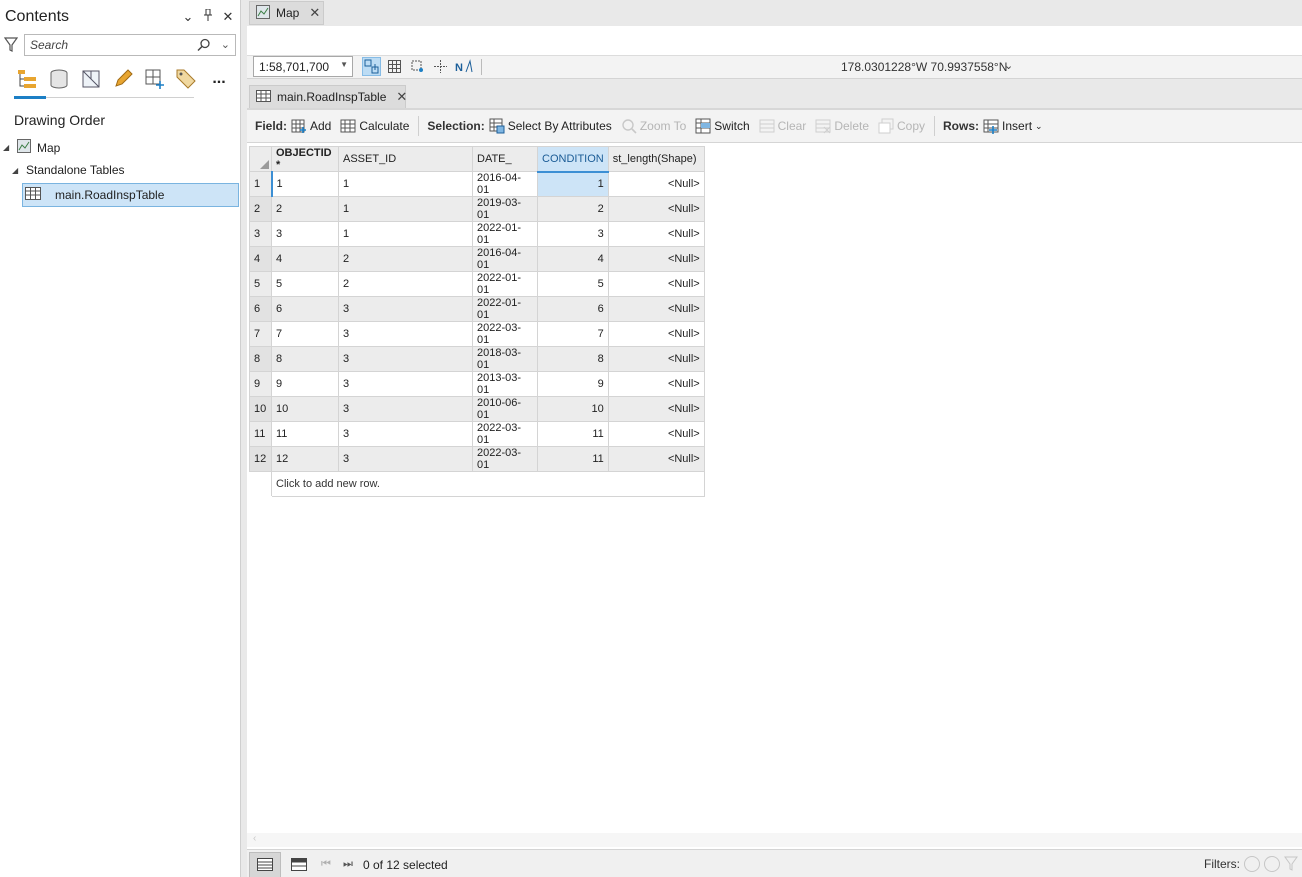 This screenshot has height=877, width=1302. I want to click on show-selected-records-icon, so click(299, 864).